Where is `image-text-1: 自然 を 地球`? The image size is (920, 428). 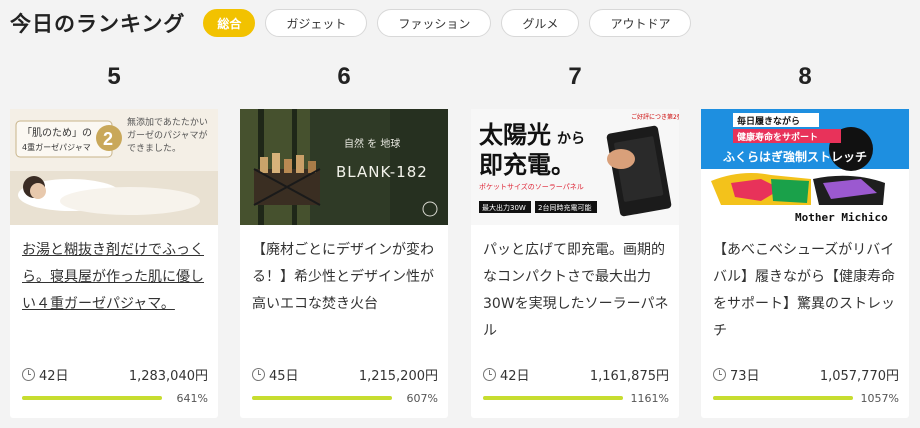
image-text-1: 自然 を 地球 is located at coordinates (372, 143).